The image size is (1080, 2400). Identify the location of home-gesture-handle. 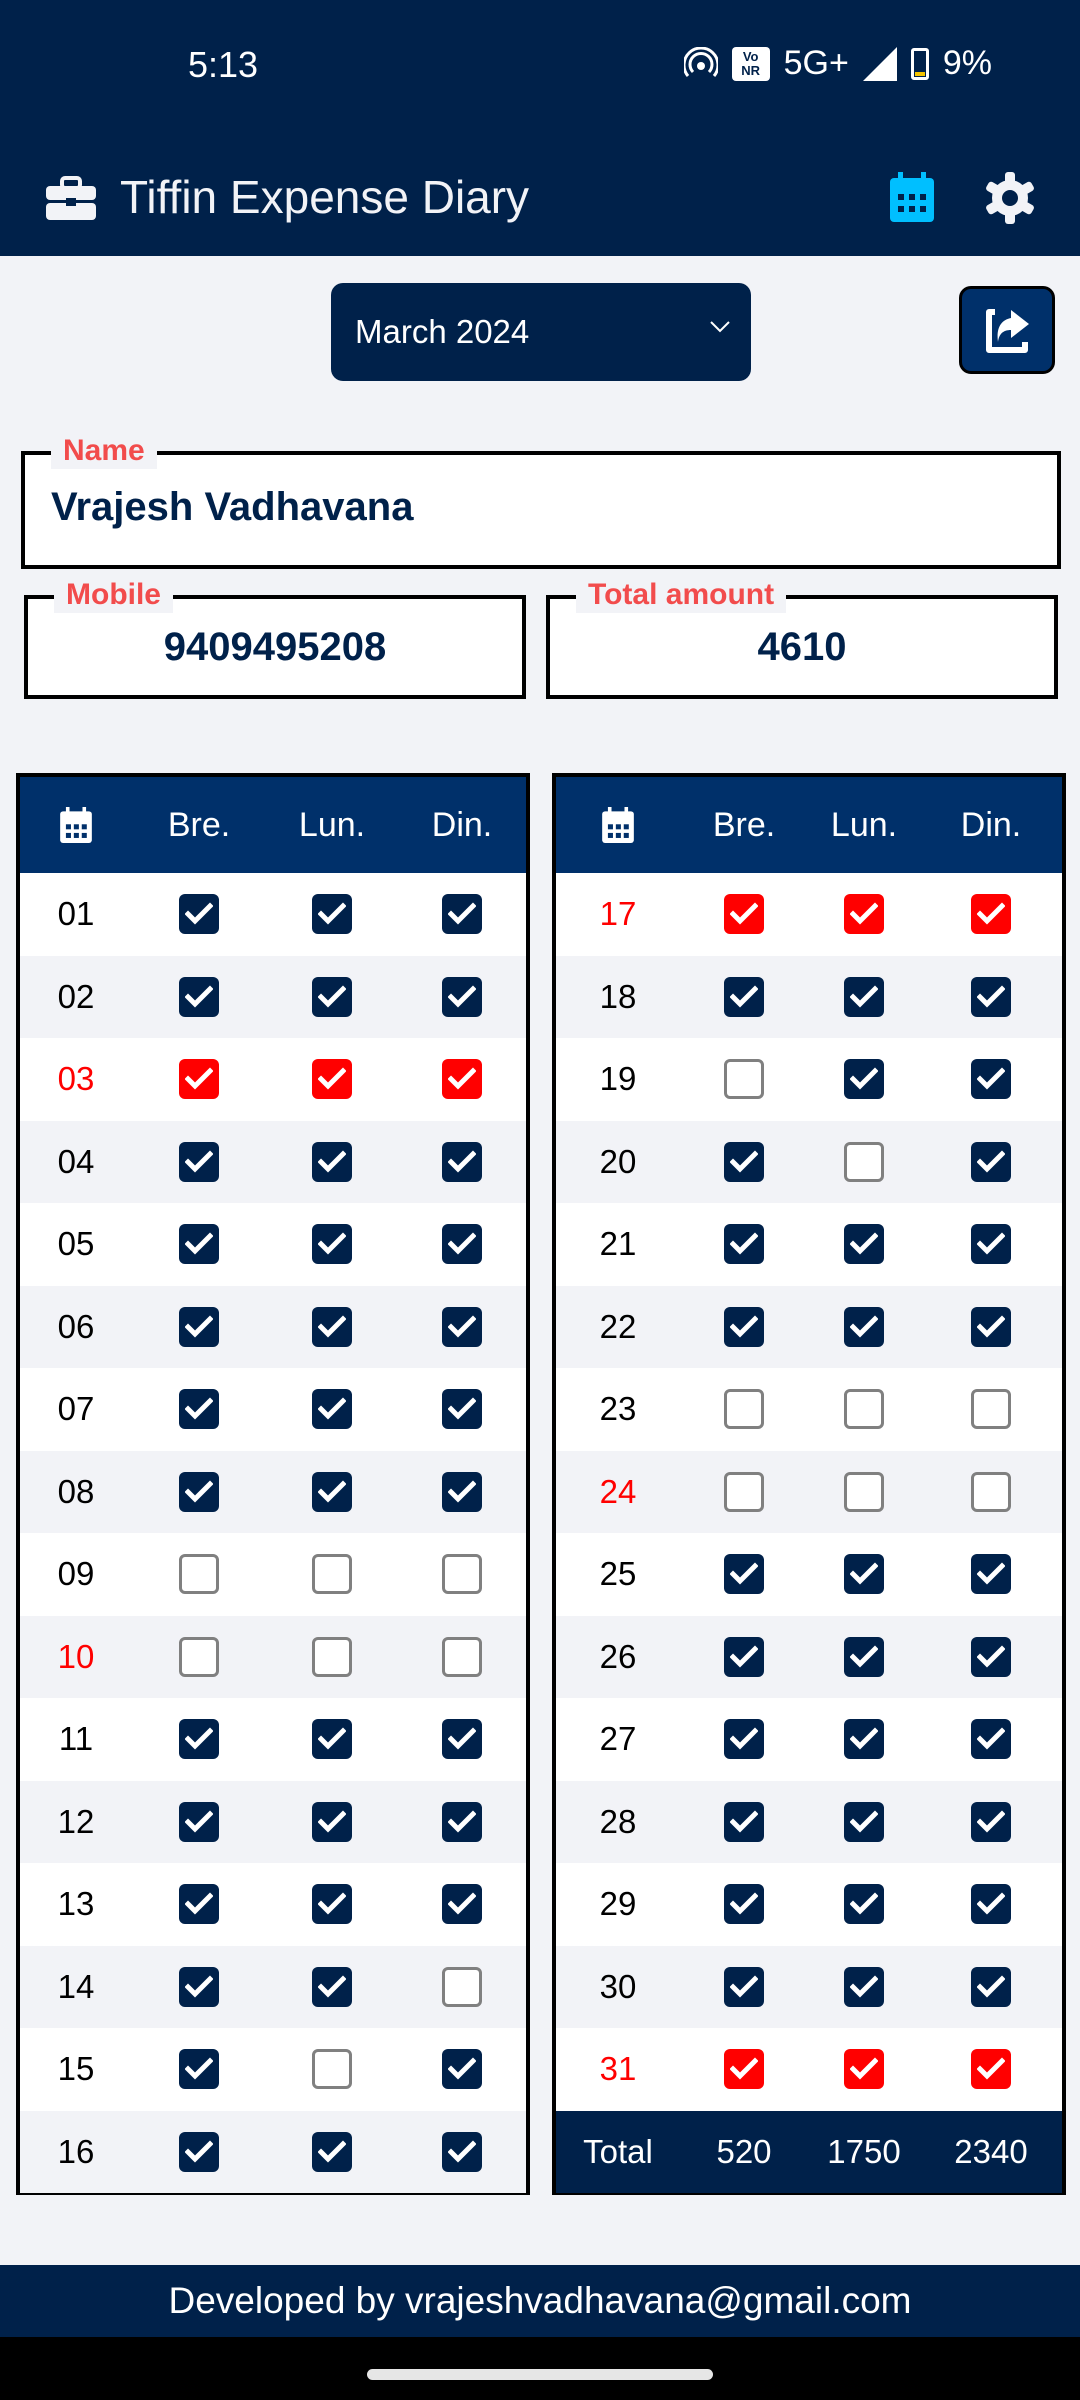
(540, 2374).